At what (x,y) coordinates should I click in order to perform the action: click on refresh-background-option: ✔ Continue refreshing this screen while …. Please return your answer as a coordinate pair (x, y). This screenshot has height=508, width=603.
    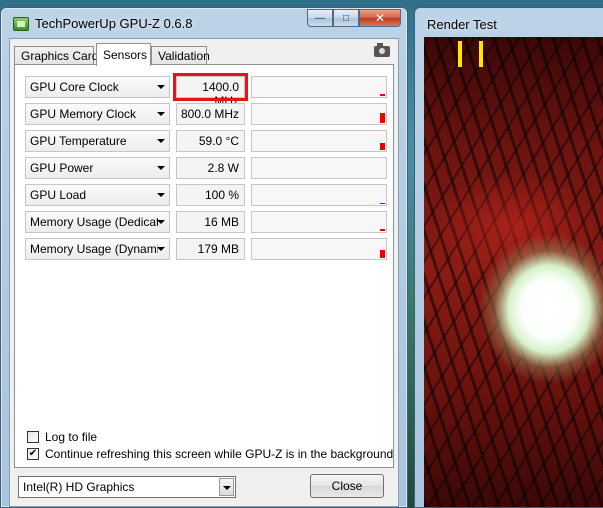
    Looking at the image, I should click on (210, 455).